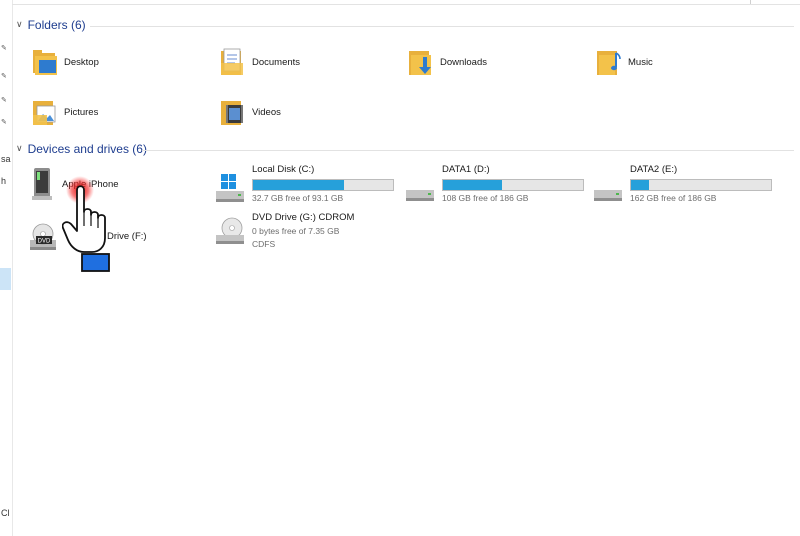 This screenshot has height=536, width=800. What do you see at coordinates (81, 62) in the screenshot?
I see `folder-label: Desktop` at bounding box center [81, 62].